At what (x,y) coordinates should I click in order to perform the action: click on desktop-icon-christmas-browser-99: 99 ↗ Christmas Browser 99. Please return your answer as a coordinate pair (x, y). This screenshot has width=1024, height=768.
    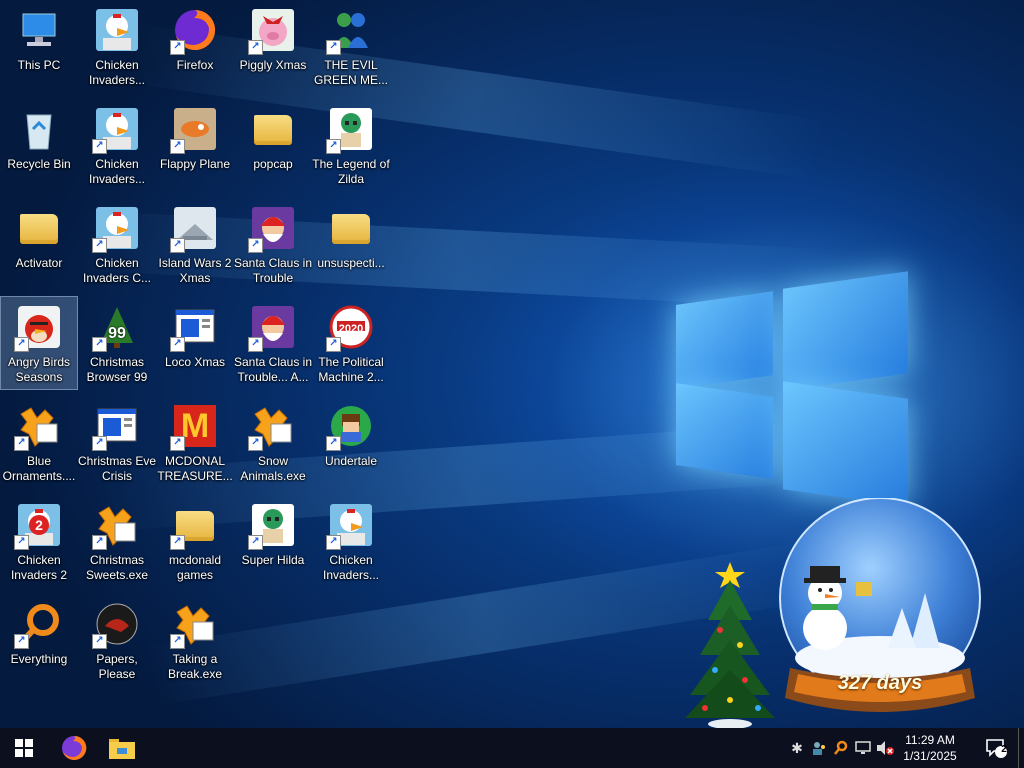
    Looking at the image, I should click on (117, 343).